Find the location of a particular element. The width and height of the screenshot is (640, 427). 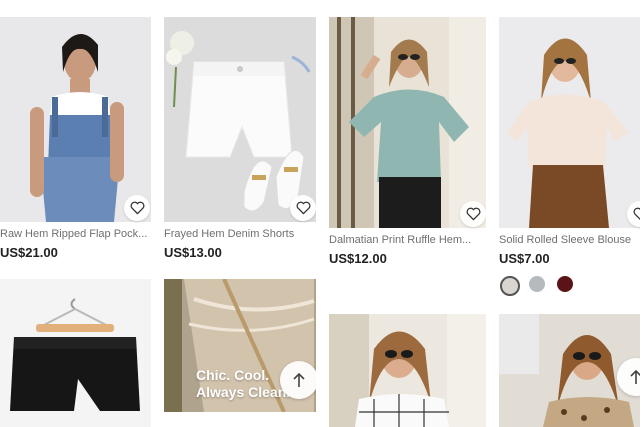

promo-text: Chic. Cool. Always Clean. is located at coordinates (243, 384).